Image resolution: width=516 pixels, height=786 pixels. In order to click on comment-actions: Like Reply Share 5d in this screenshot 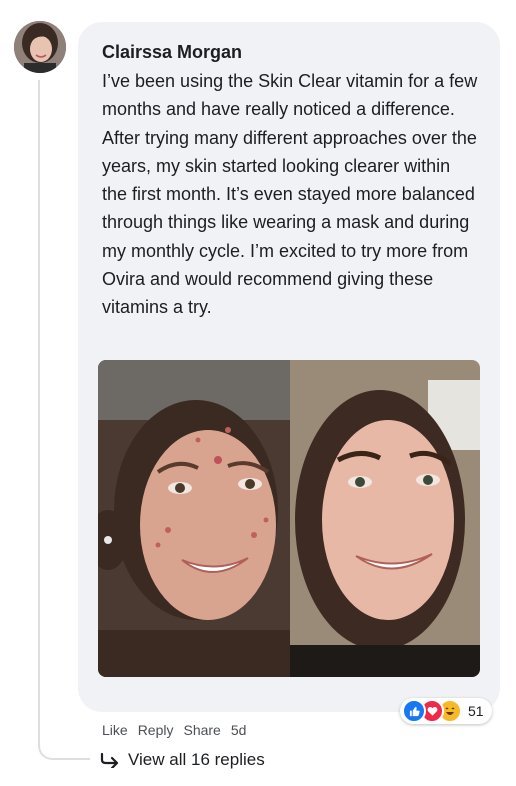, I will do `click(174, 730)`.